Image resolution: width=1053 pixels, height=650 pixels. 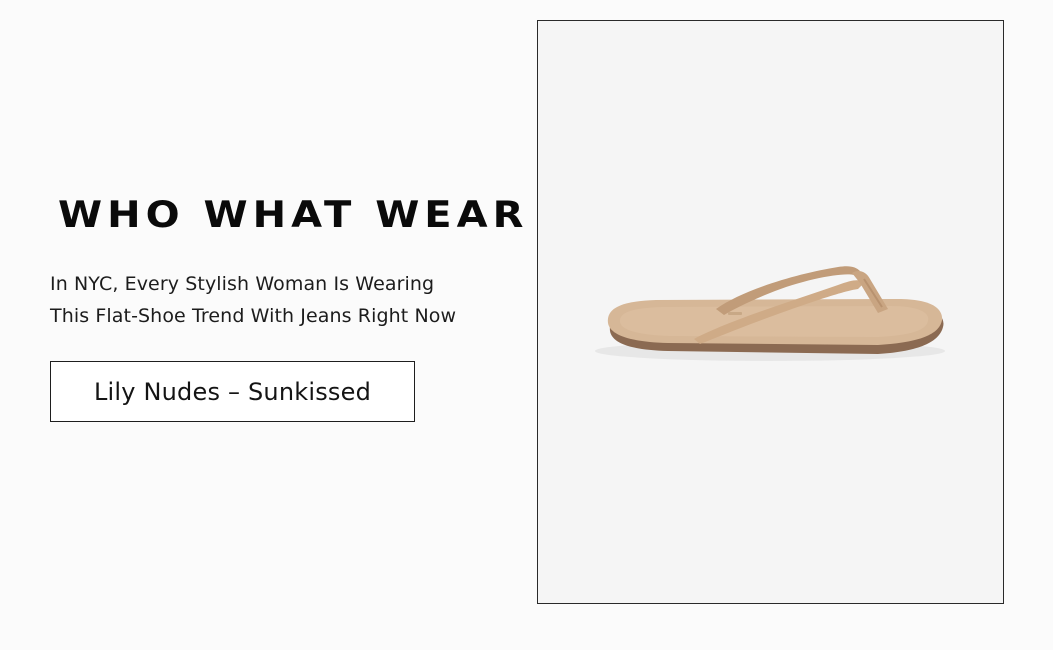 What do you see at coordinates (242, 284) in the screenshot?
I see `headline-line-1: In NYC, Every Stylish Woman Is Wearing` at bounding box center [242, 284].